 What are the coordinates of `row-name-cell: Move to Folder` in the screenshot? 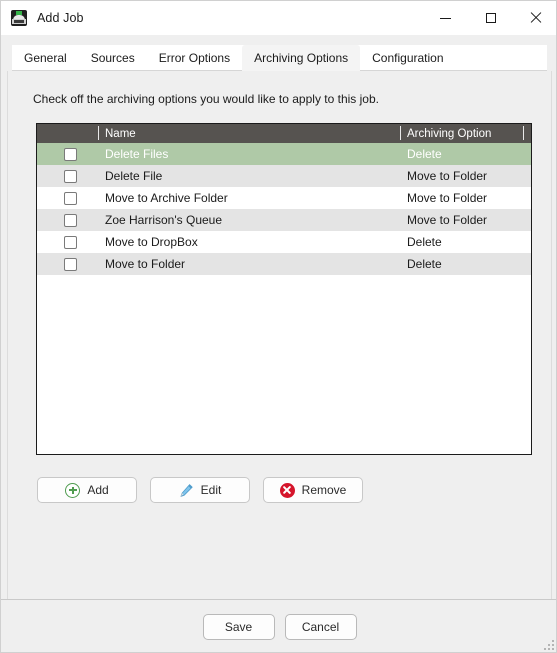 It's located at (145, 264).